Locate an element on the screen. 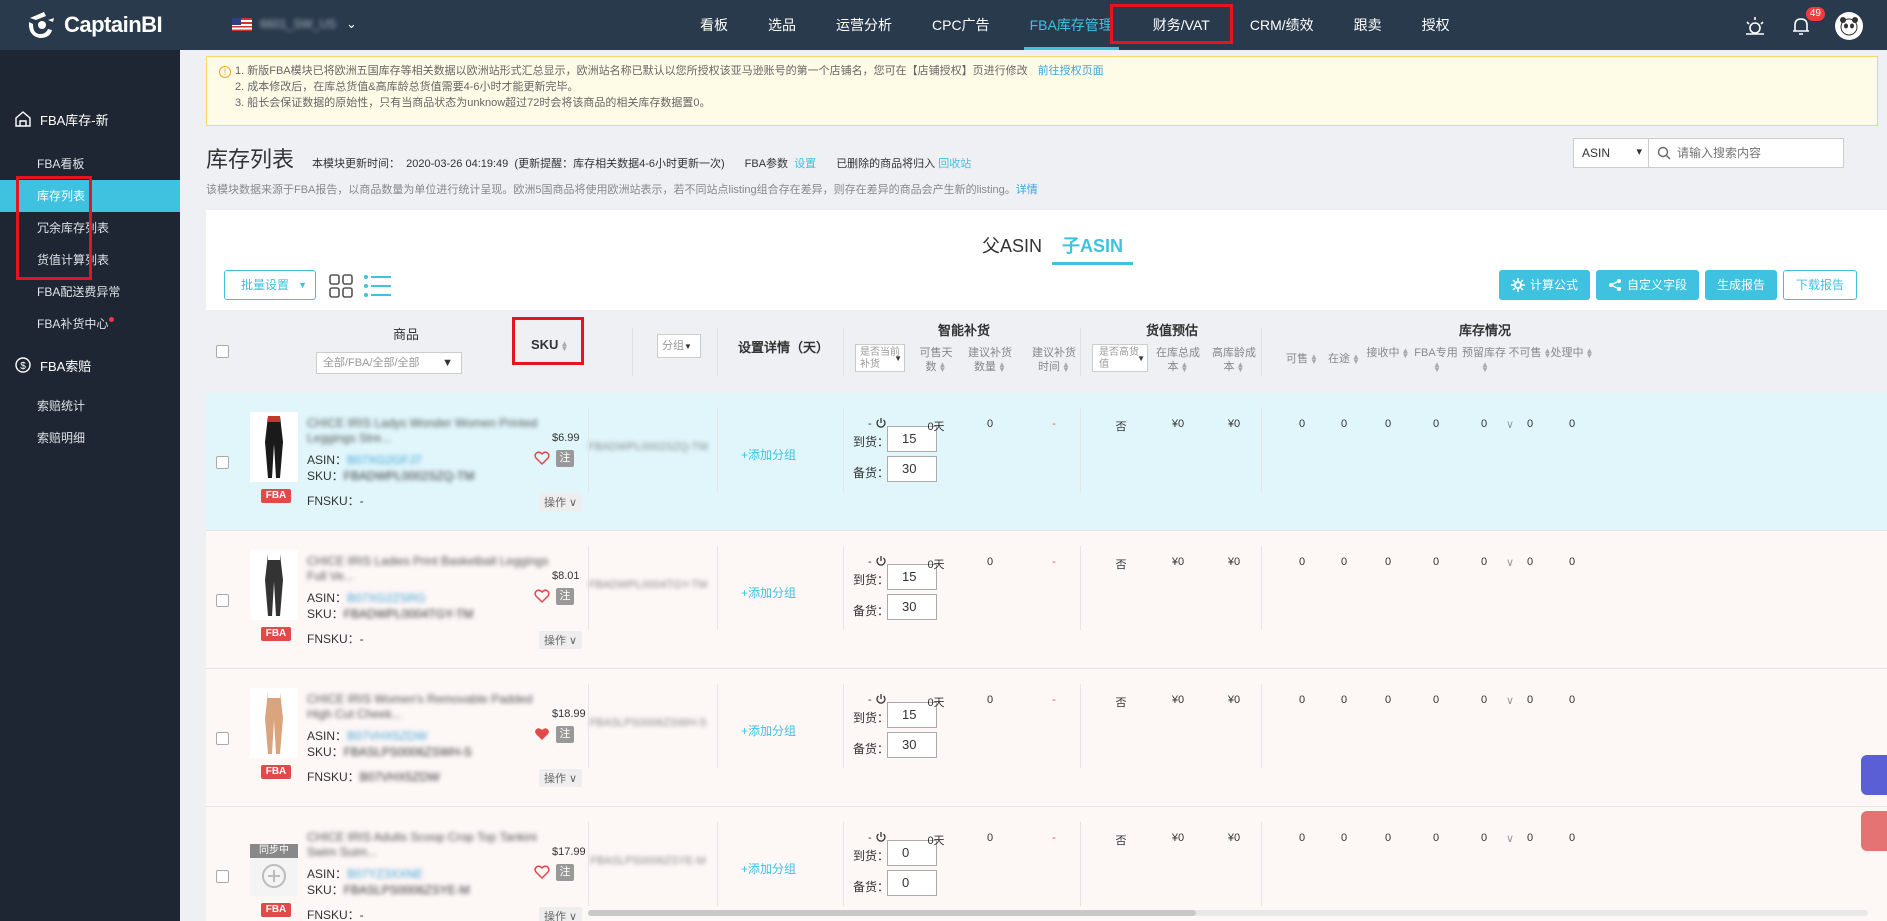  nav-item-0: 看板 is located at coordinates (714, 25).